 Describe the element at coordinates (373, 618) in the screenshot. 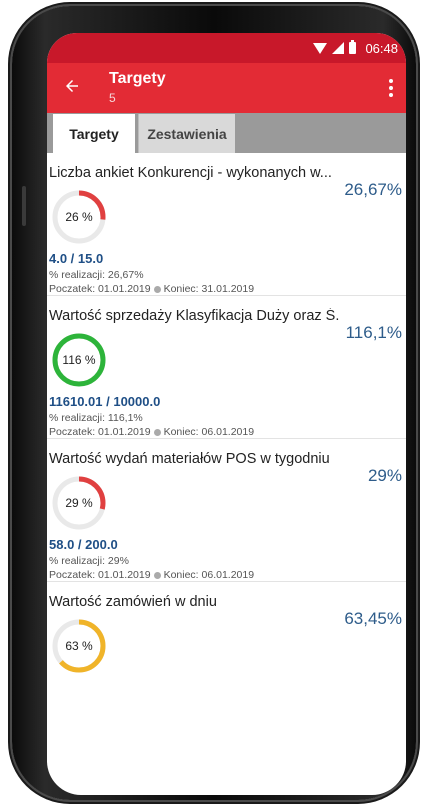

I see `target-percent: 63,45%` at that location.